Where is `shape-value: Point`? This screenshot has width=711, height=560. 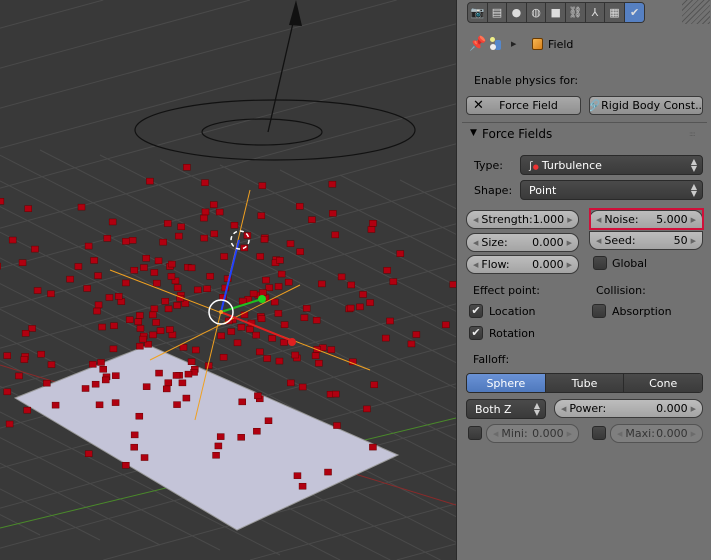 shape-value: Point is located at coordinates (543, 190).